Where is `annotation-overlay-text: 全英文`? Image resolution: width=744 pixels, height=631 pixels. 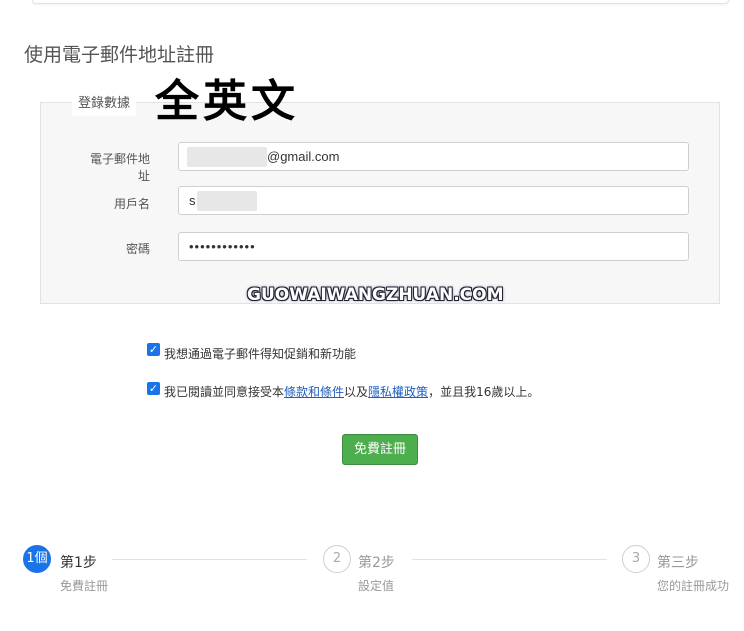 annotation-overlay-text: 全英文 is located at coordinates (227, 101).